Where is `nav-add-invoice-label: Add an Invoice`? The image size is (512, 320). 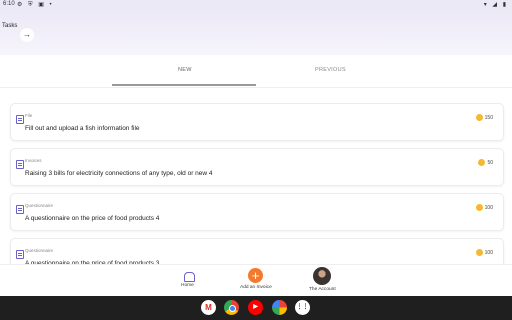 nav-add-invoice-label: Add an Invoice is located at coordinates (256, 287).